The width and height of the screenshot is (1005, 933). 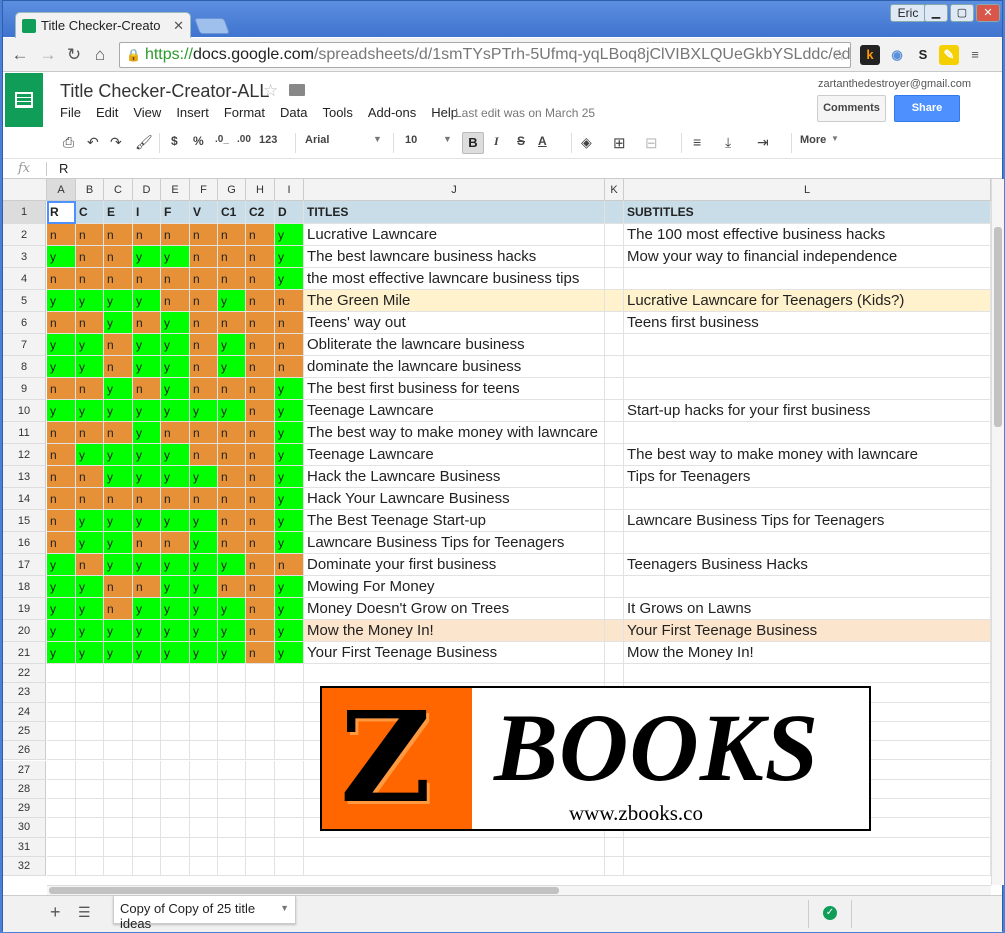 What do you see at coordinates (444, 112) in the screenshot?
I see `menu-help: Help` at bounding box center [444, 112].